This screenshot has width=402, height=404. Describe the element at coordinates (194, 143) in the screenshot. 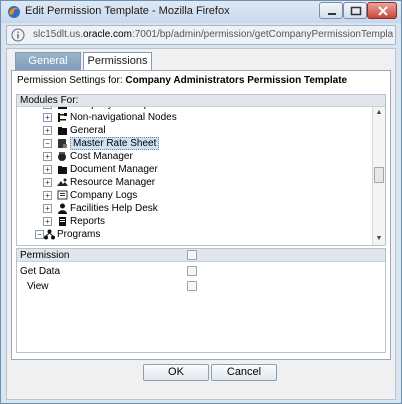

I see `tree-row: − Master Rate Sheet` at that location.